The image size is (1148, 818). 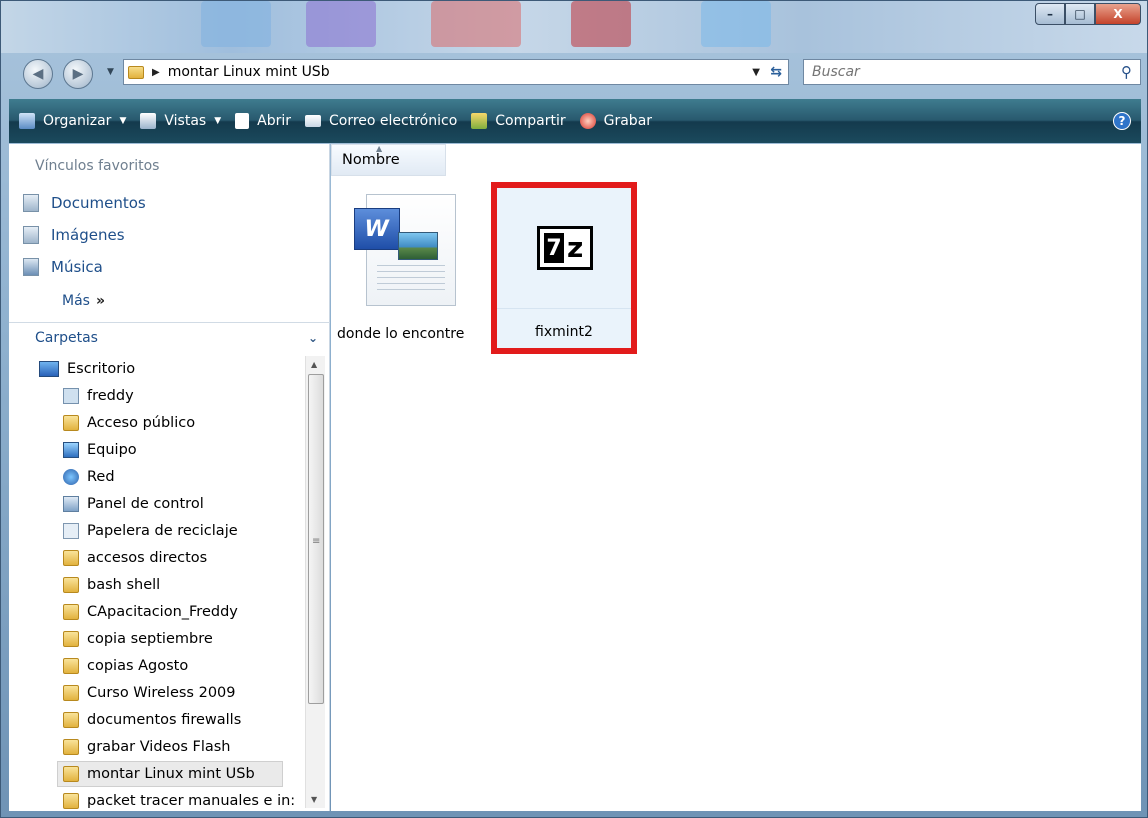 I want to click on title-bar: – □ X, so click(x=574, y=27).